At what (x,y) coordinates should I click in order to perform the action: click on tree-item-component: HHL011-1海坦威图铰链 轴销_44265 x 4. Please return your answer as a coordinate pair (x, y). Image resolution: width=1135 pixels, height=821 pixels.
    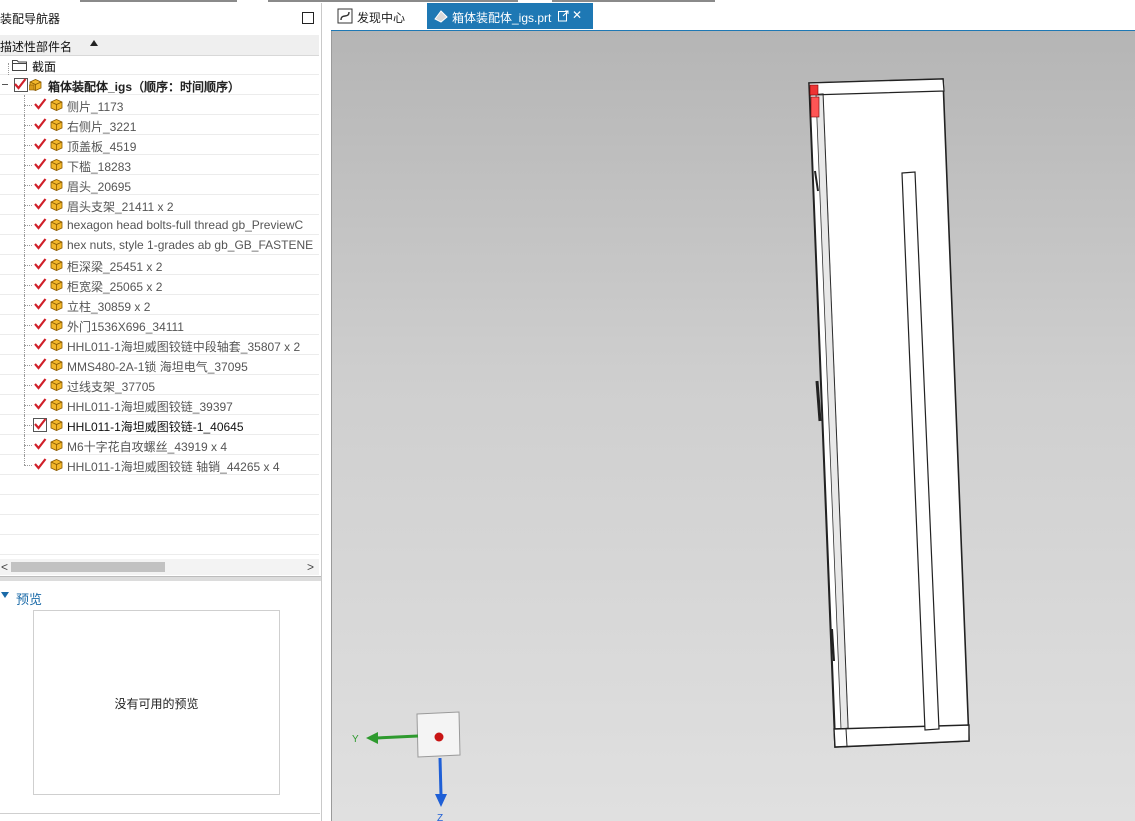
    Looking at the image, I should click on (159, 465).